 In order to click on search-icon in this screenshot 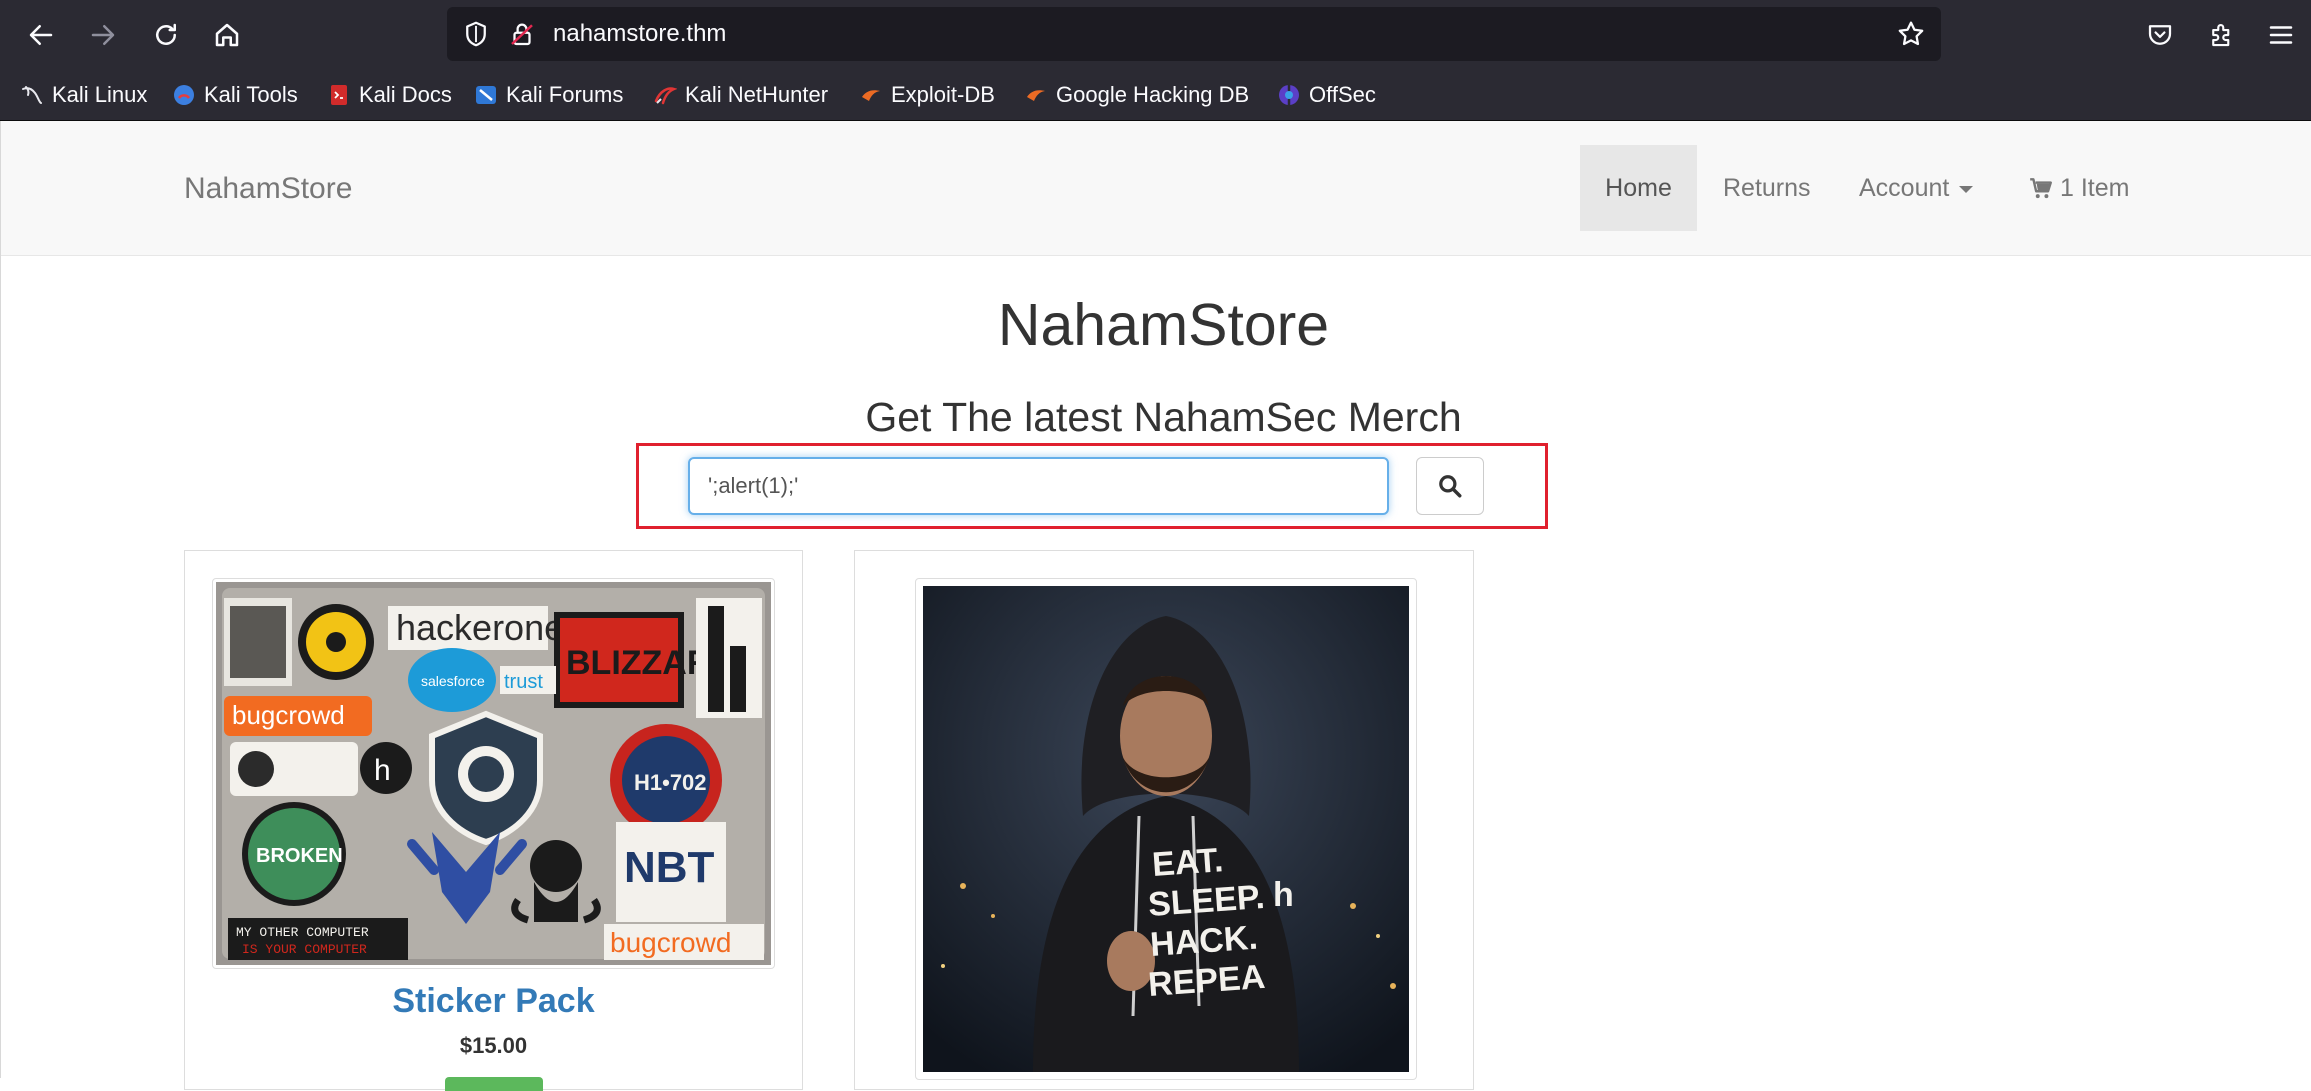, I will do `click(1450, 486)`.